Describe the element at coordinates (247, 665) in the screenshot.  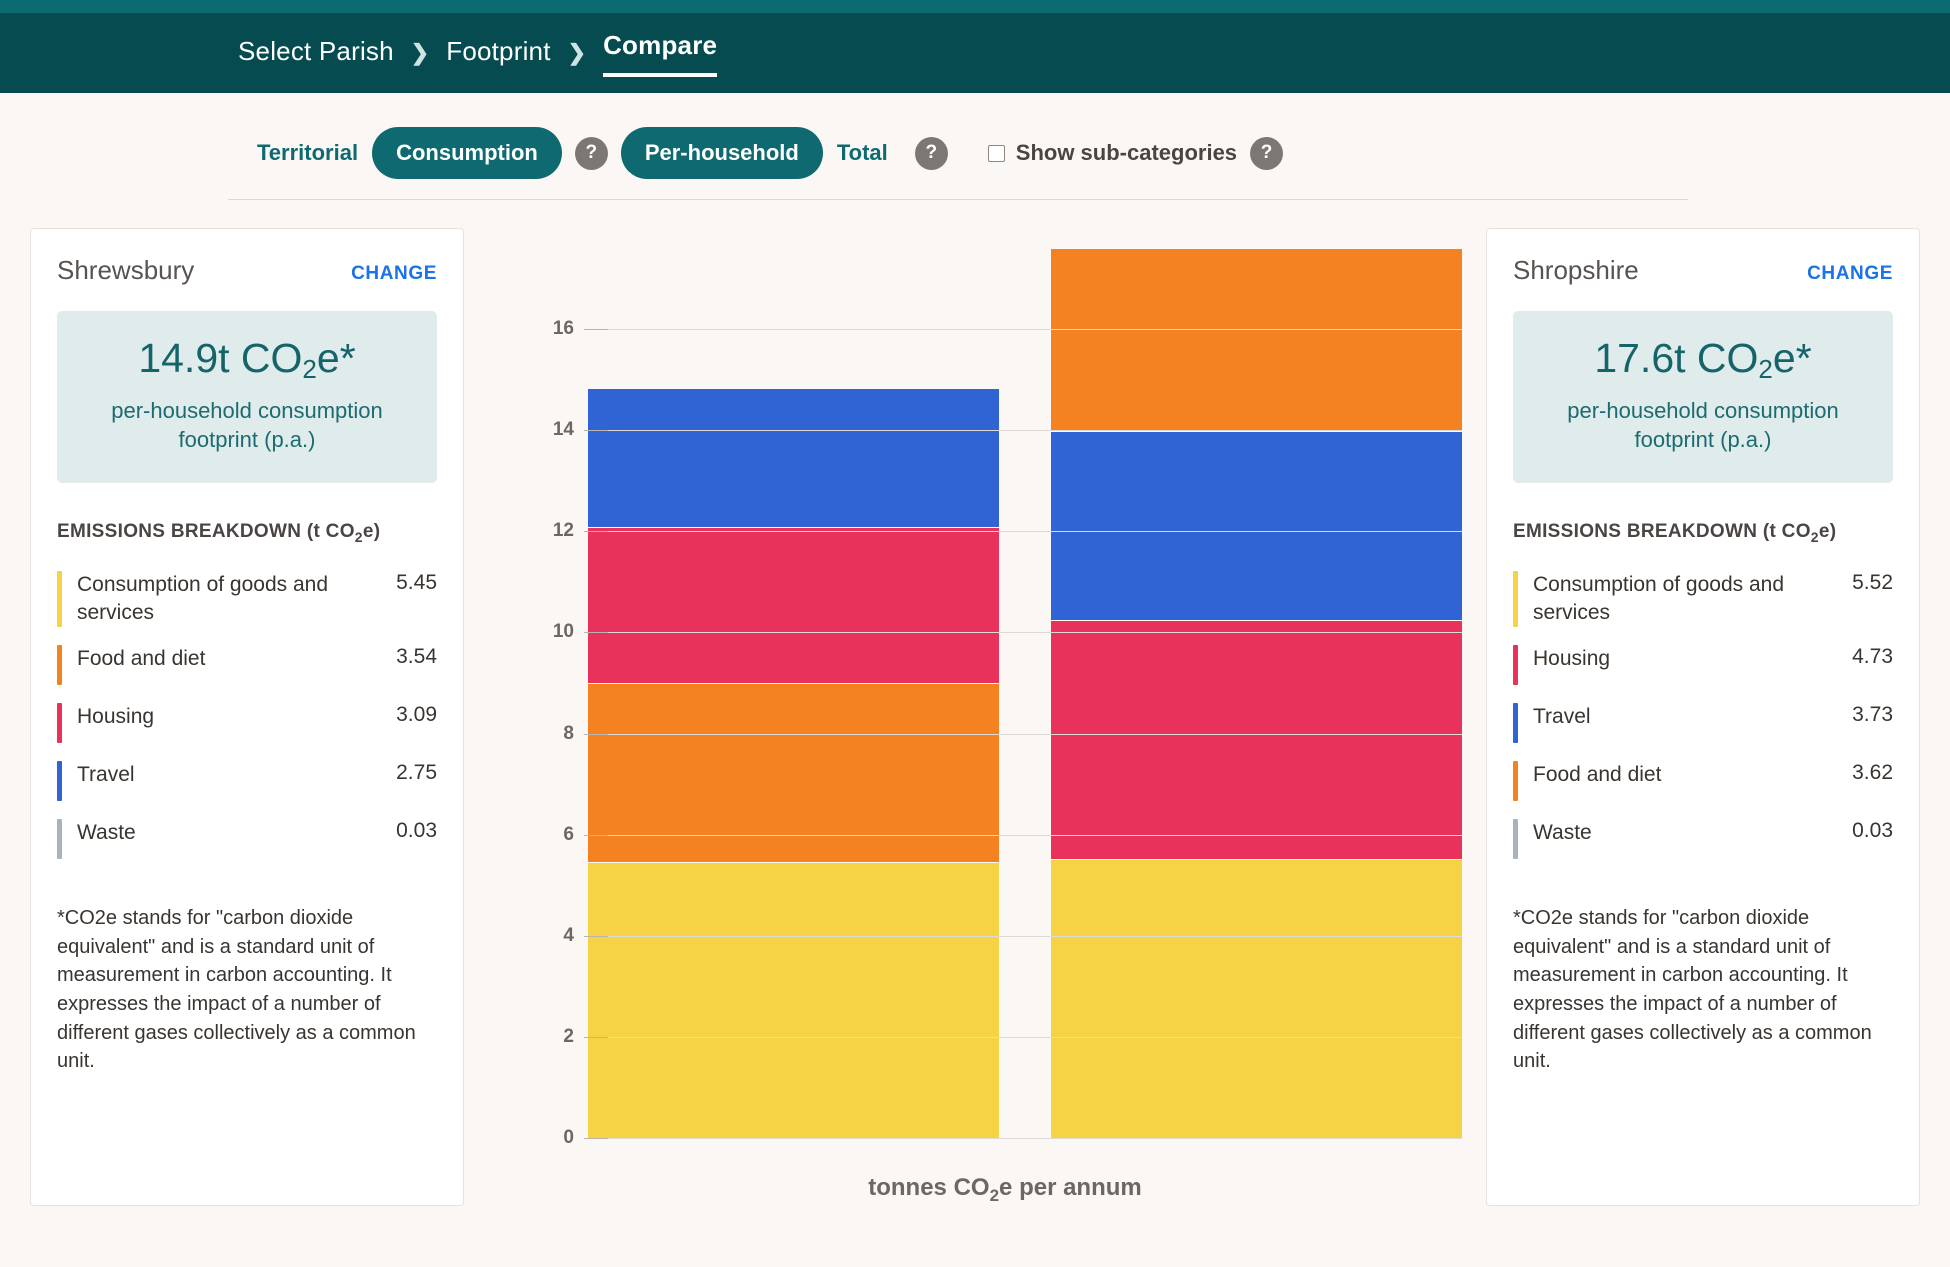
I see `breakdown-row: Food and diet 3.54` at that location.